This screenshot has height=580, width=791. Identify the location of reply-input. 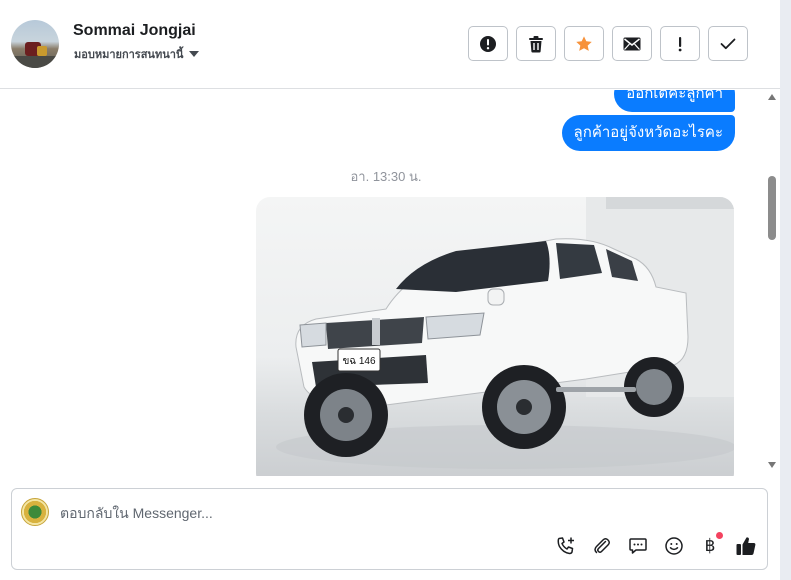
(360, 513).